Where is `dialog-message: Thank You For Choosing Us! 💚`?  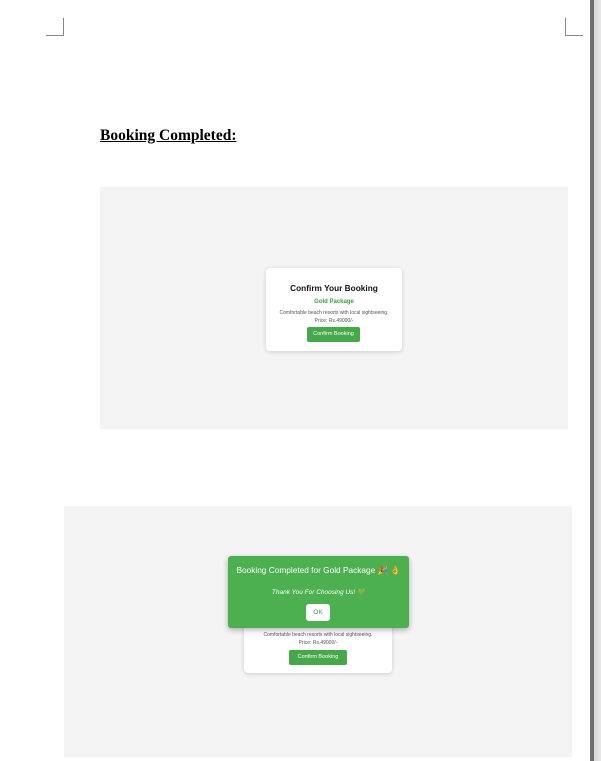
dialog-message: Thank You For Choosing Us! 💚 is located at coordinates (318, 592).